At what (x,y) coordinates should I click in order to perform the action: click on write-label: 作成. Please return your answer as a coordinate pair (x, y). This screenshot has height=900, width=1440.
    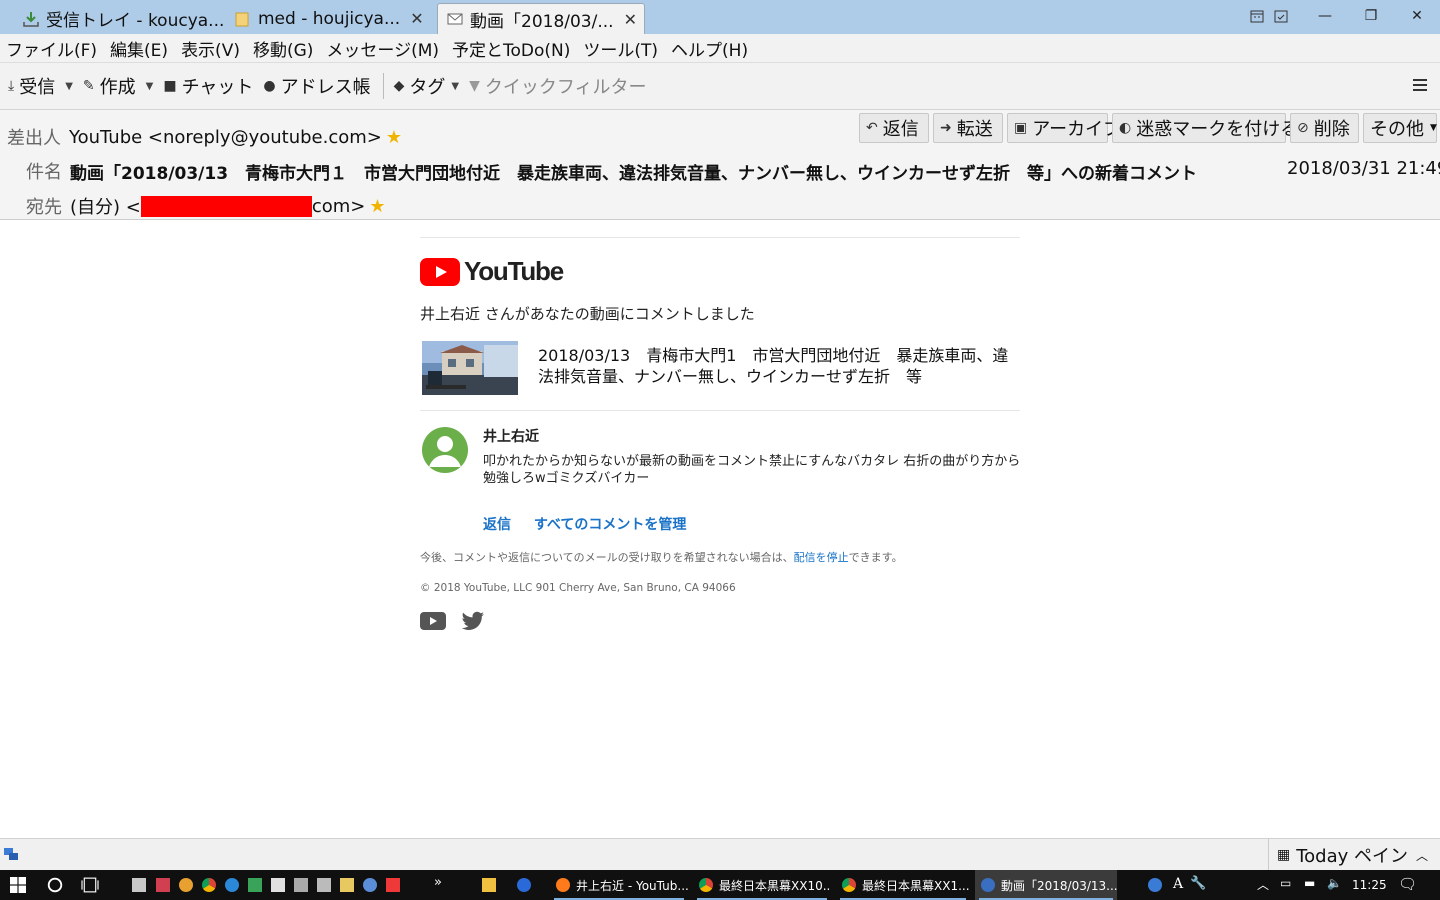
    Looking at the image, I should click on (117, 87).